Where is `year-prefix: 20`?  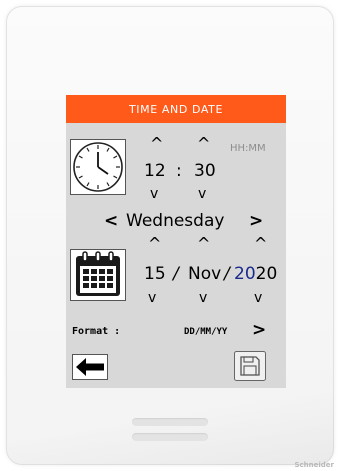 year-prefix: 20 is located at coordinates (245, 274).